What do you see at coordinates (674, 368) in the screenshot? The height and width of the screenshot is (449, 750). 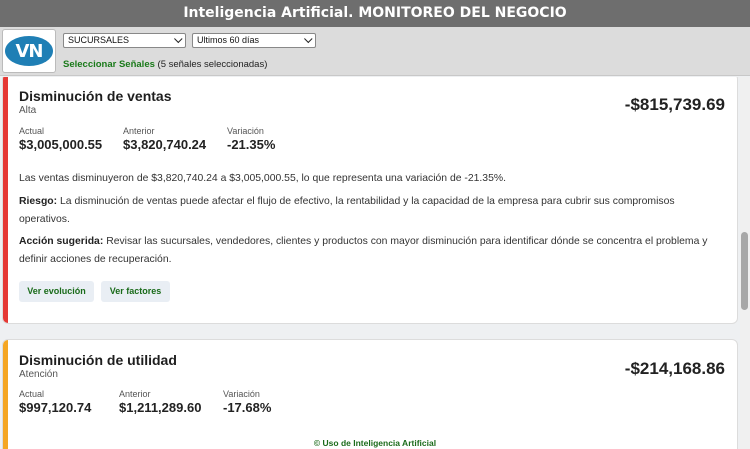 I see `card-amount: -$214,168.86` at bounding box center [674, 368].